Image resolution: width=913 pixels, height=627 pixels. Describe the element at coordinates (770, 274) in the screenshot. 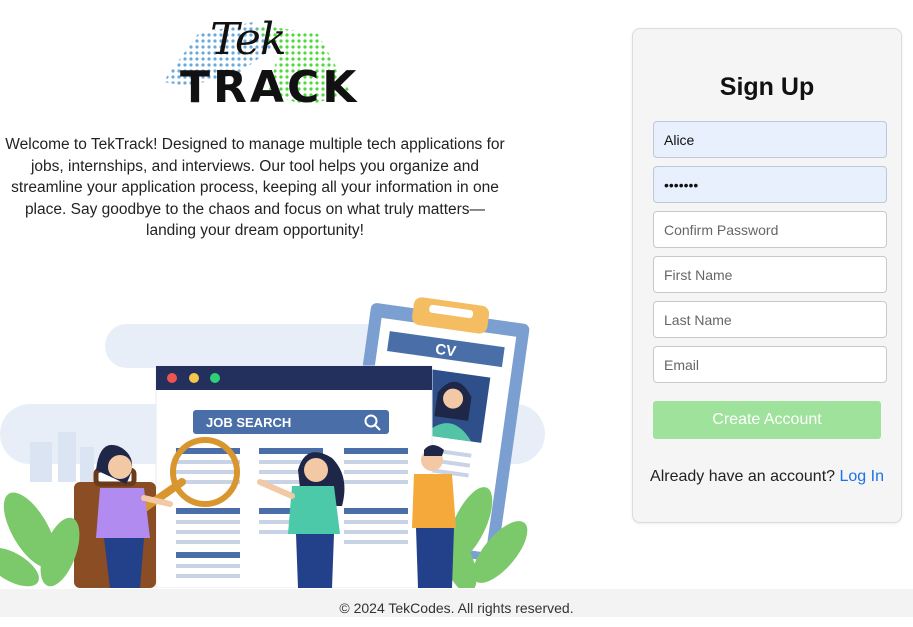

I see `first-name-field` at that location.